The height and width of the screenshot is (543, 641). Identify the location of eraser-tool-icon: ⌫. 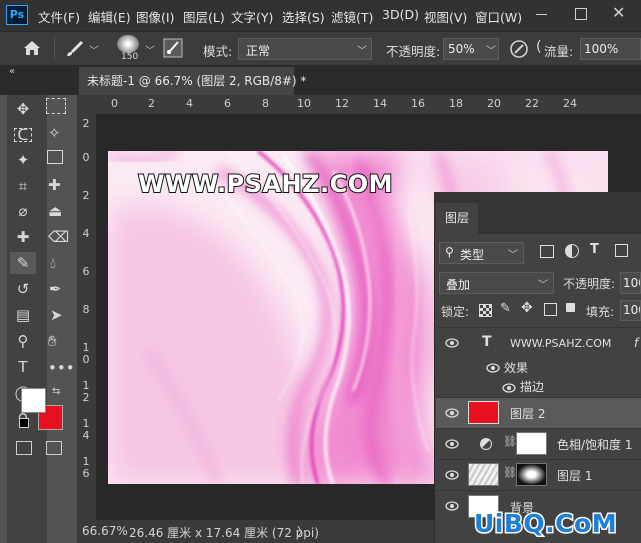
(58, 237).